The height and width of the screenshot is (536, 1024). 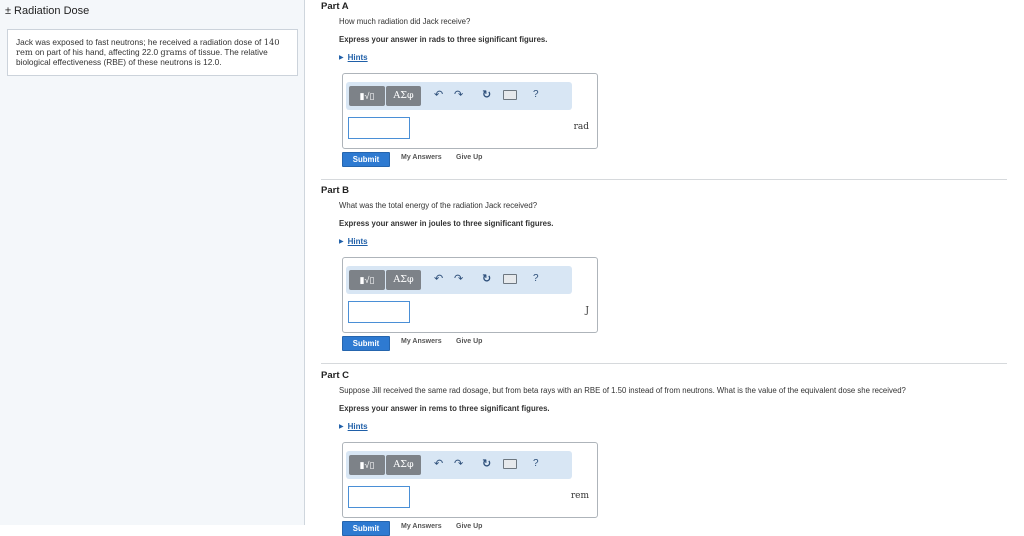 What do you see at coordinates (335, 190) in the screenshot?
I see `part-title: Part B` at bounding box center [335, 190].